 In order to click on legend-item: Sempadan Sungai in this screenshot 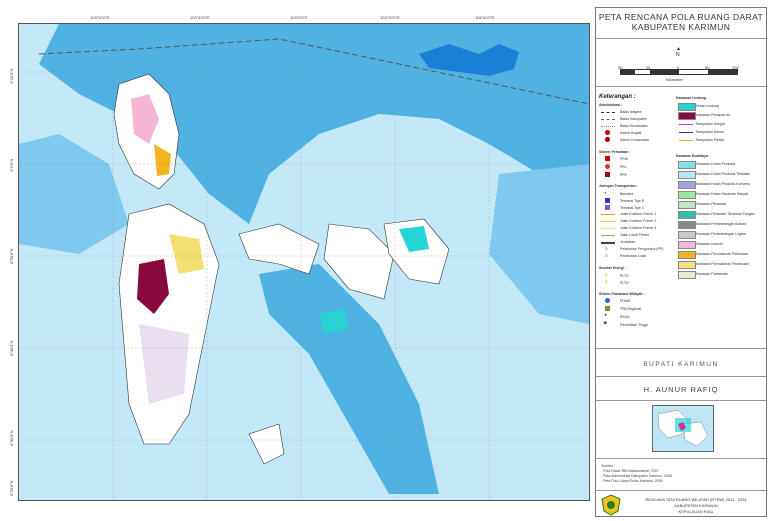, I will do `click(710, 124)`.